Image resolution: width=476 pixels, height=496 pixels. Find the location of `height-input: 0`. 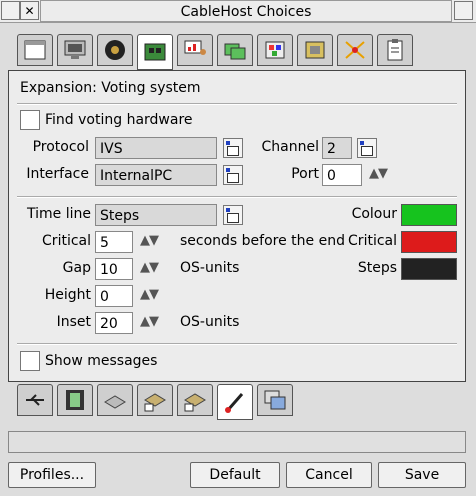

height-input: 0 is located at coordinates (114, 296).